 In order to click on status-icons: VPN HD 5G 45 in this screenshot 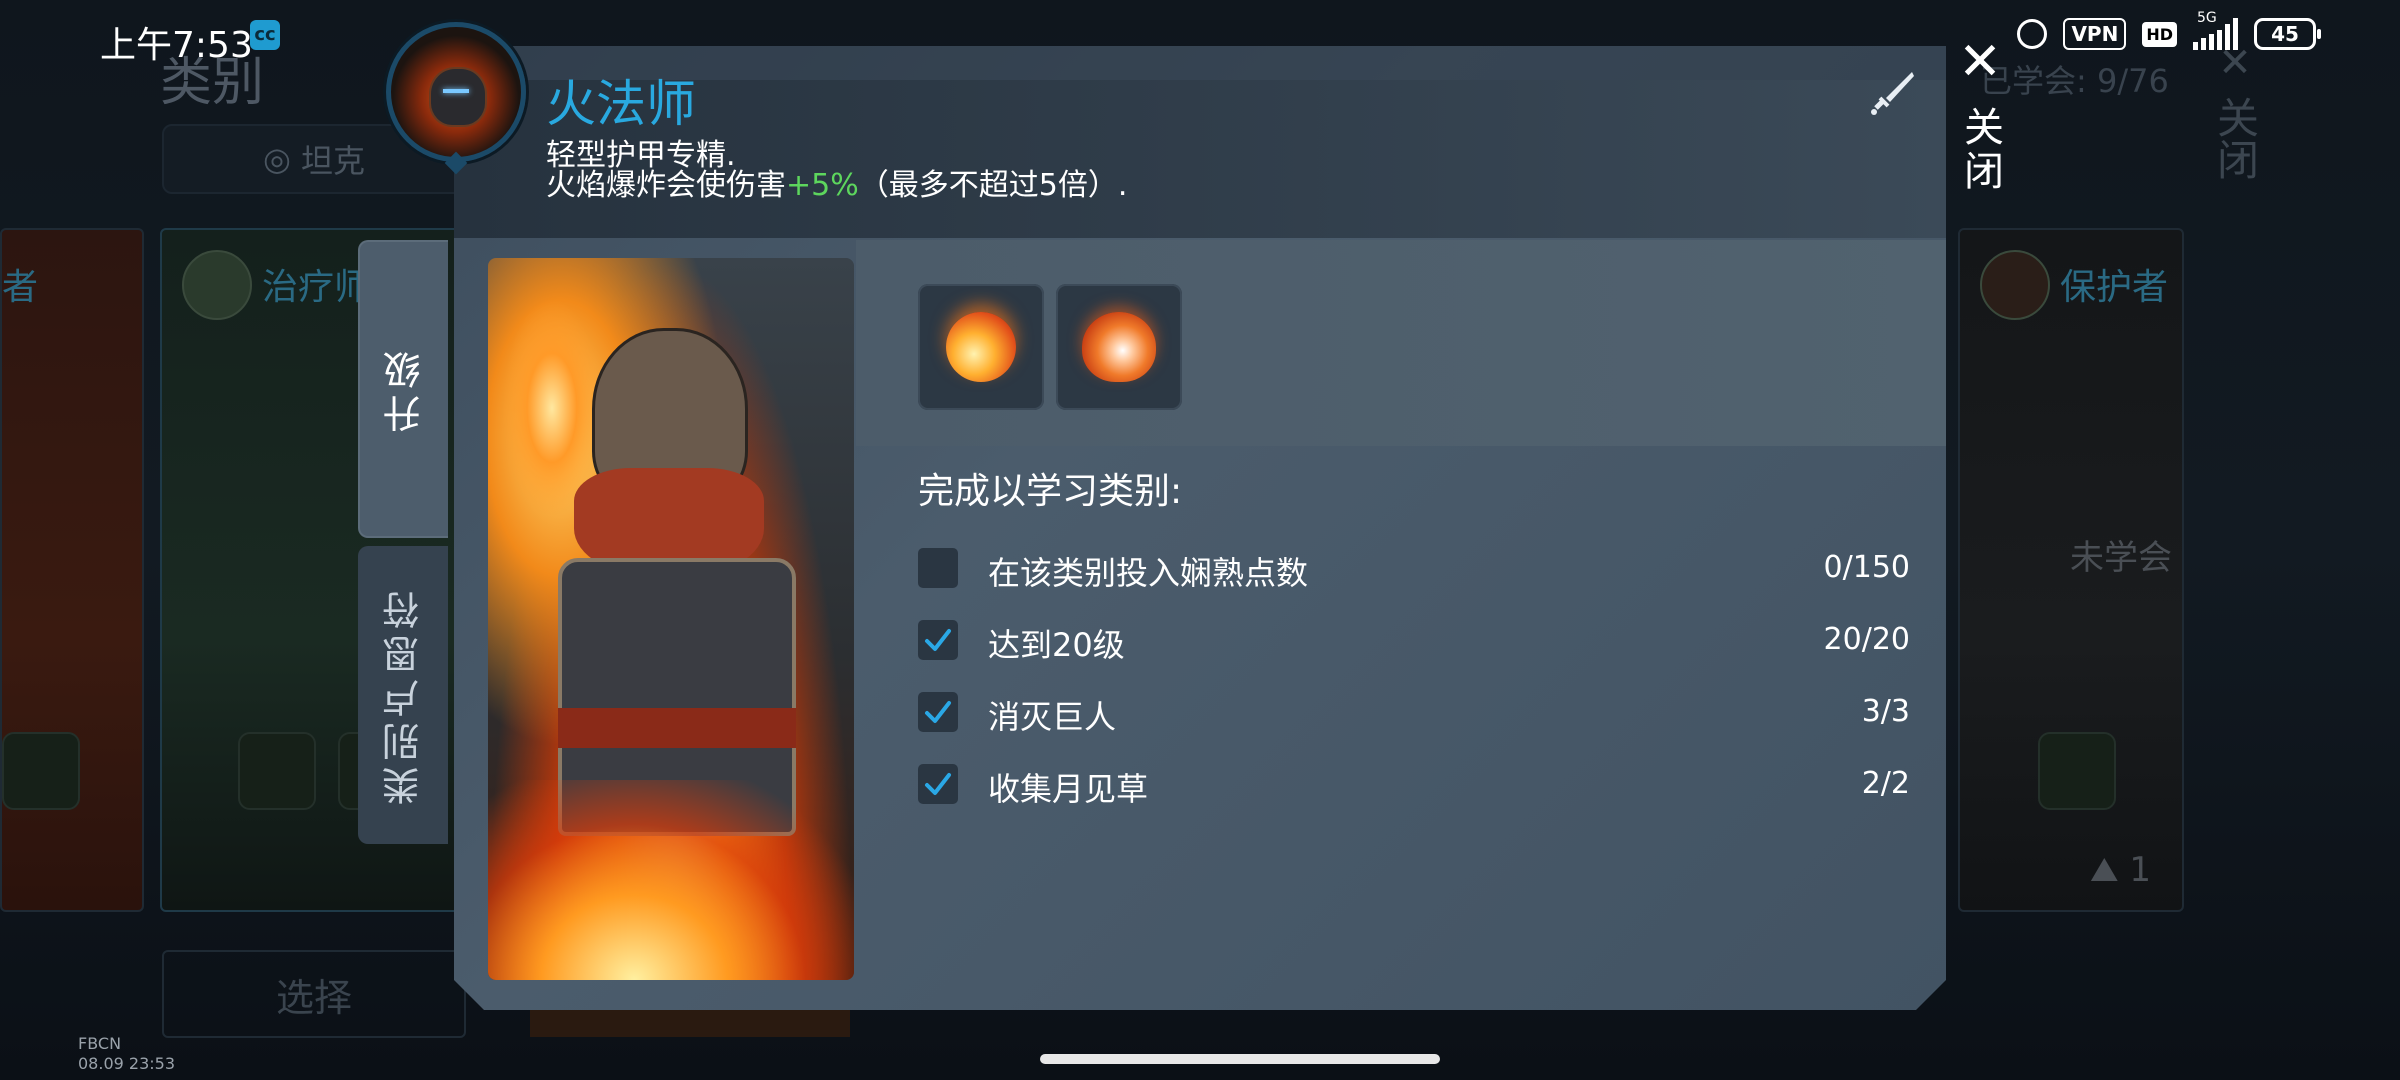, I will do `click(2169, 30)`.